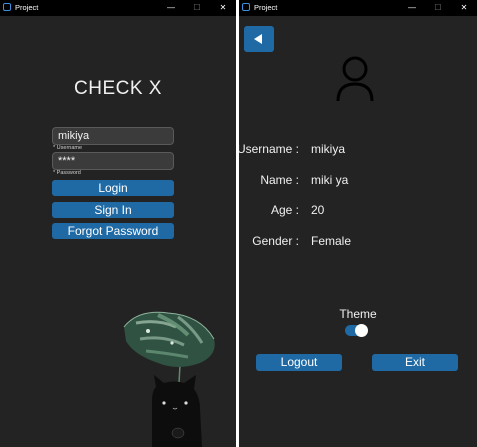  I want to click on forgot-password-button: Forgot Password, so click(113, 231).